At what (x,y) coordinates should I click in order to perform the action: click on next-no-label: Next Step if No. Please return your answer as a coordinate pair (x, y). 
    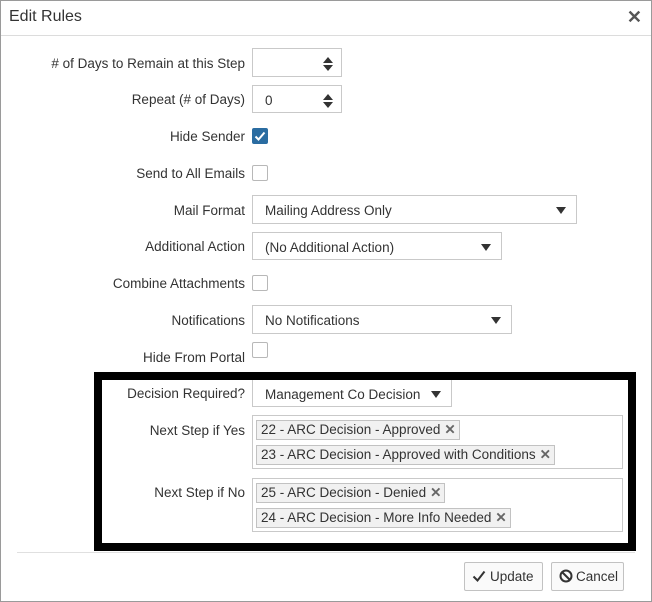
    Looking at the image, I should click on (199, 492).